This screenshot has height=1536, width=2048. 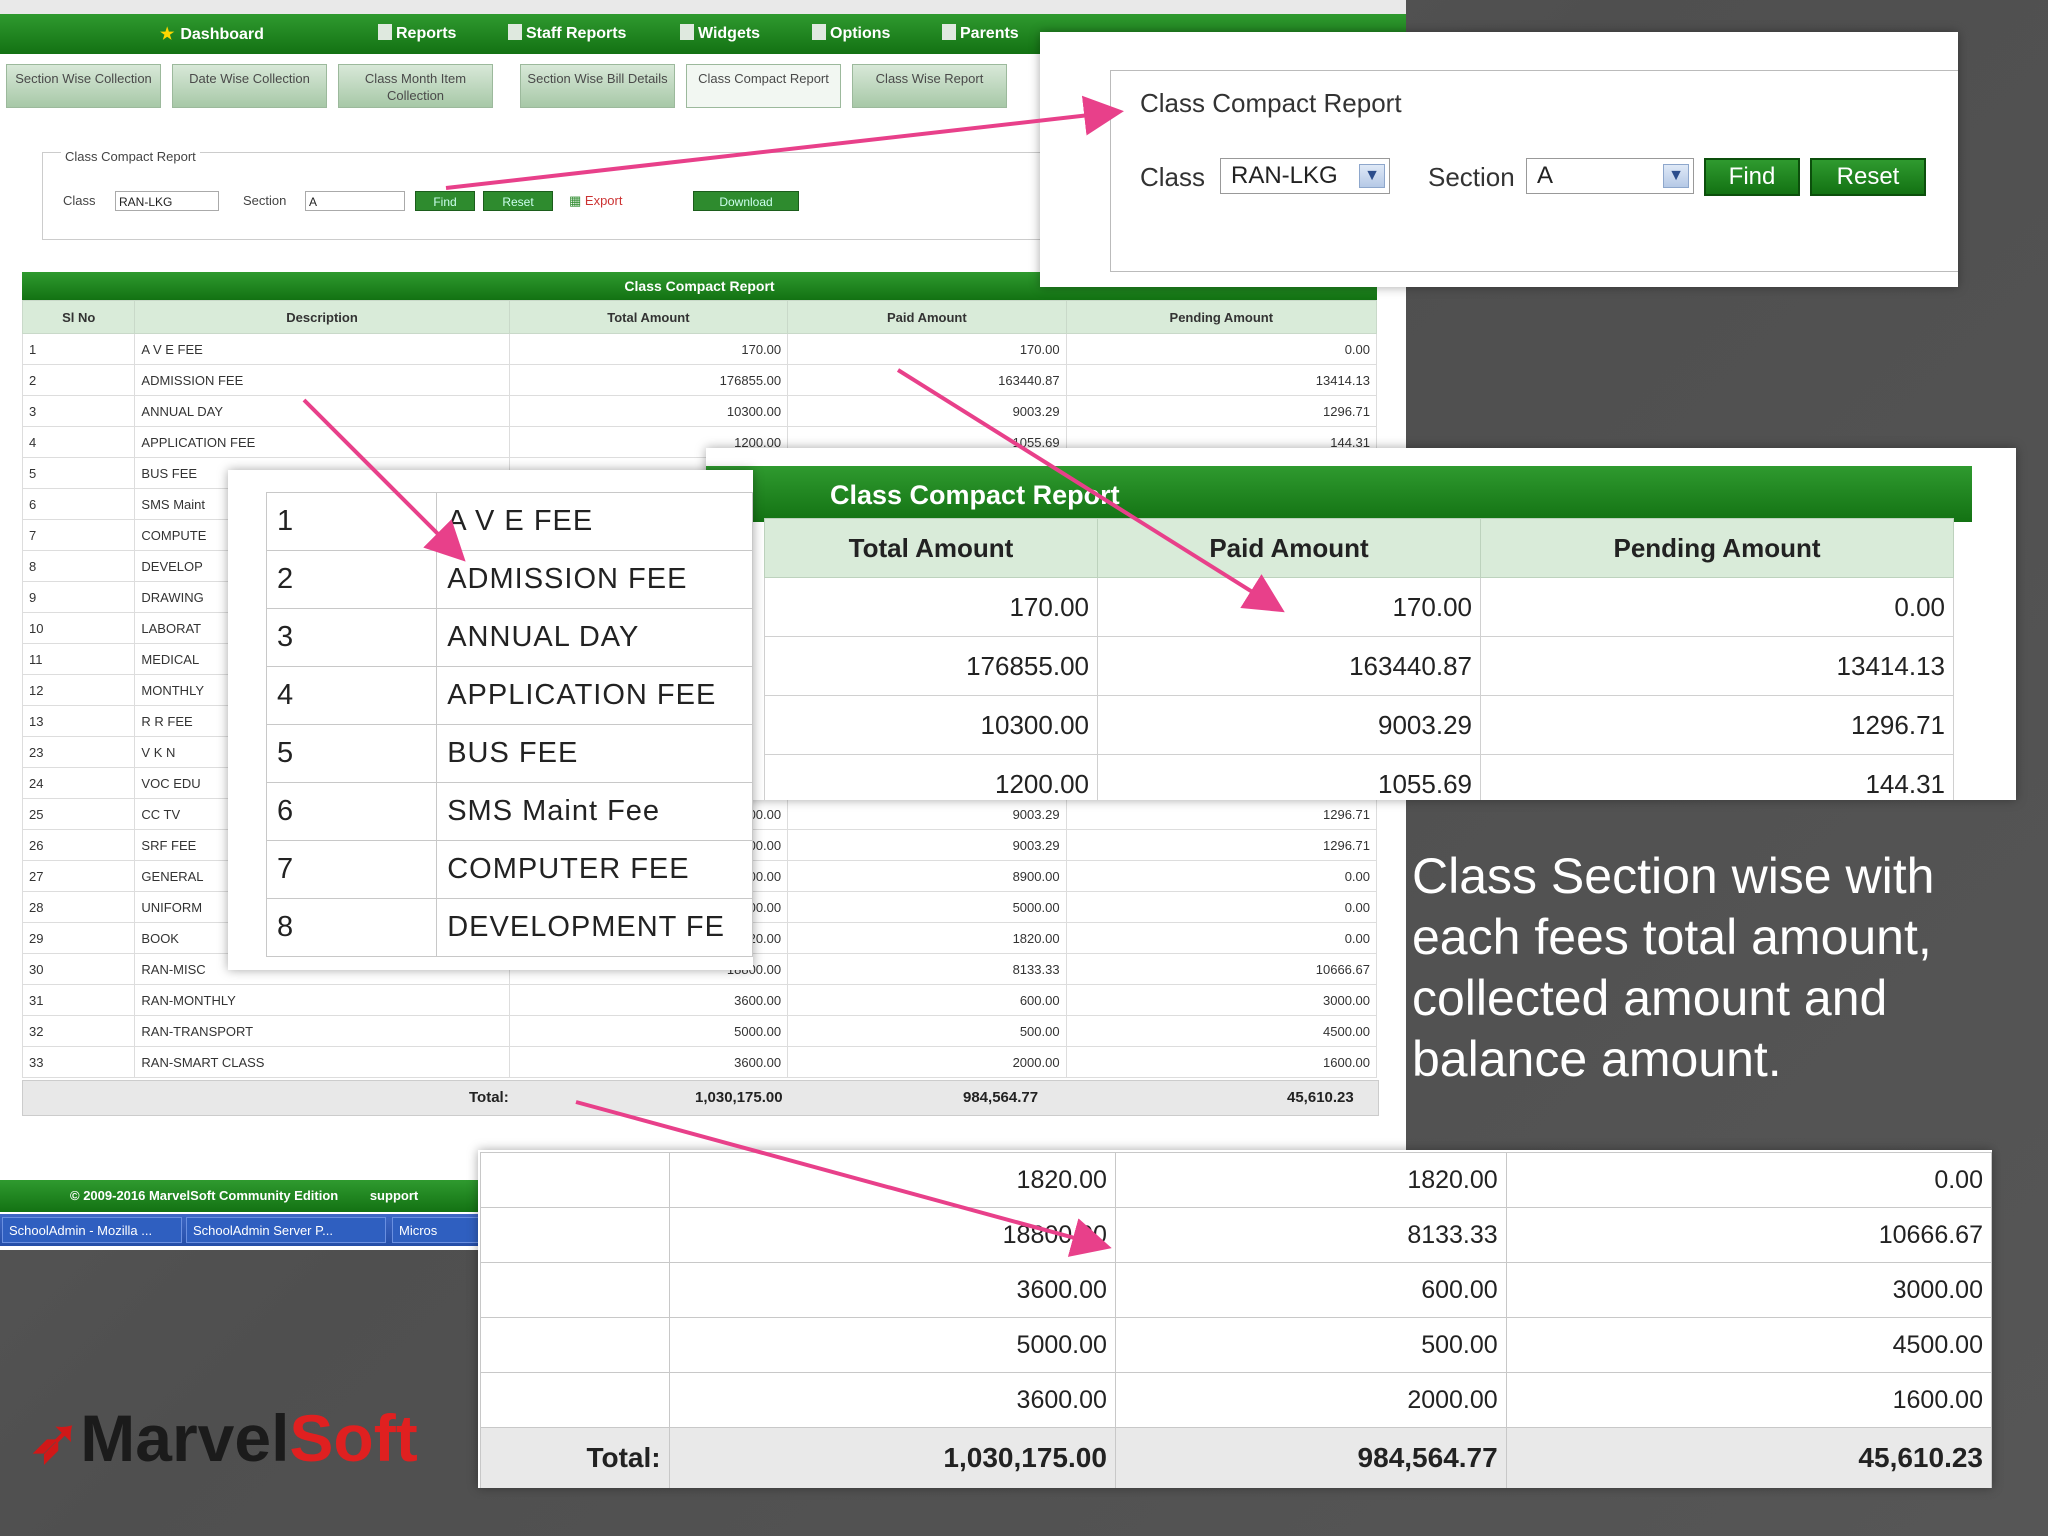 What do you see at coordinates (417, 33) in the screenshot?
I see `nav-reports: Reports` at bounding box center [417, 33].